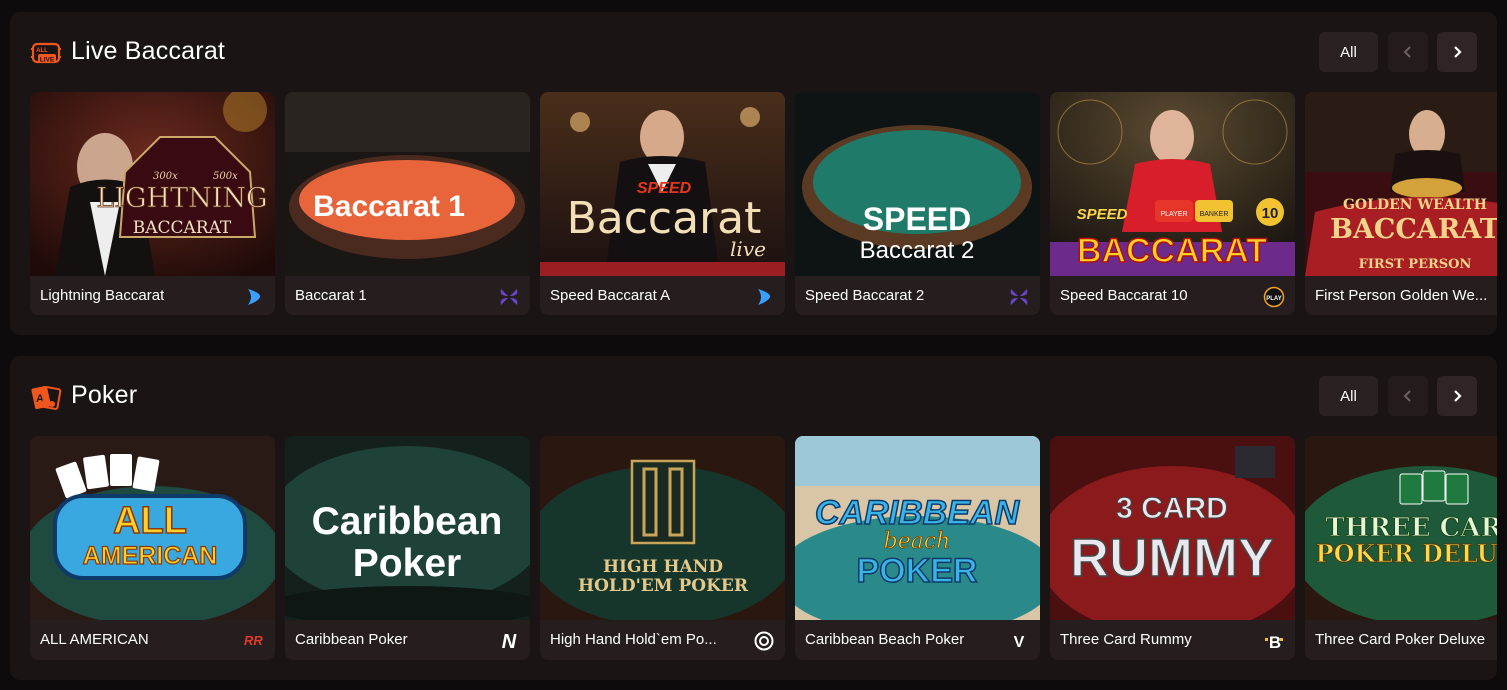  I want to click on thumb-text: LIGHTNING, so click(181, 198).